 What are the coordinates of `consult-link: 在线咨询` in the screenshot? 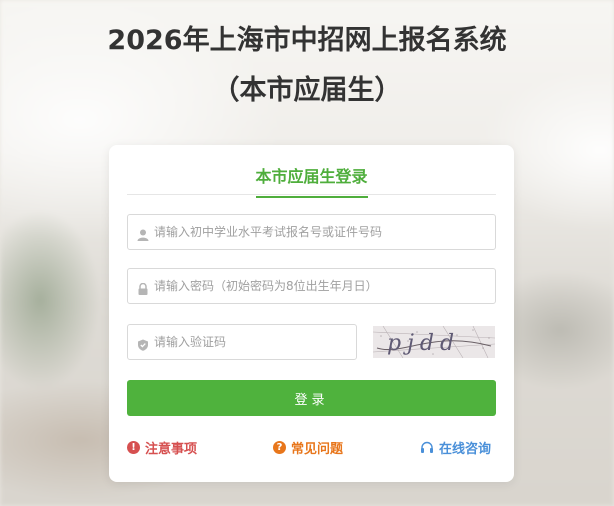 It's located at (455, 447).